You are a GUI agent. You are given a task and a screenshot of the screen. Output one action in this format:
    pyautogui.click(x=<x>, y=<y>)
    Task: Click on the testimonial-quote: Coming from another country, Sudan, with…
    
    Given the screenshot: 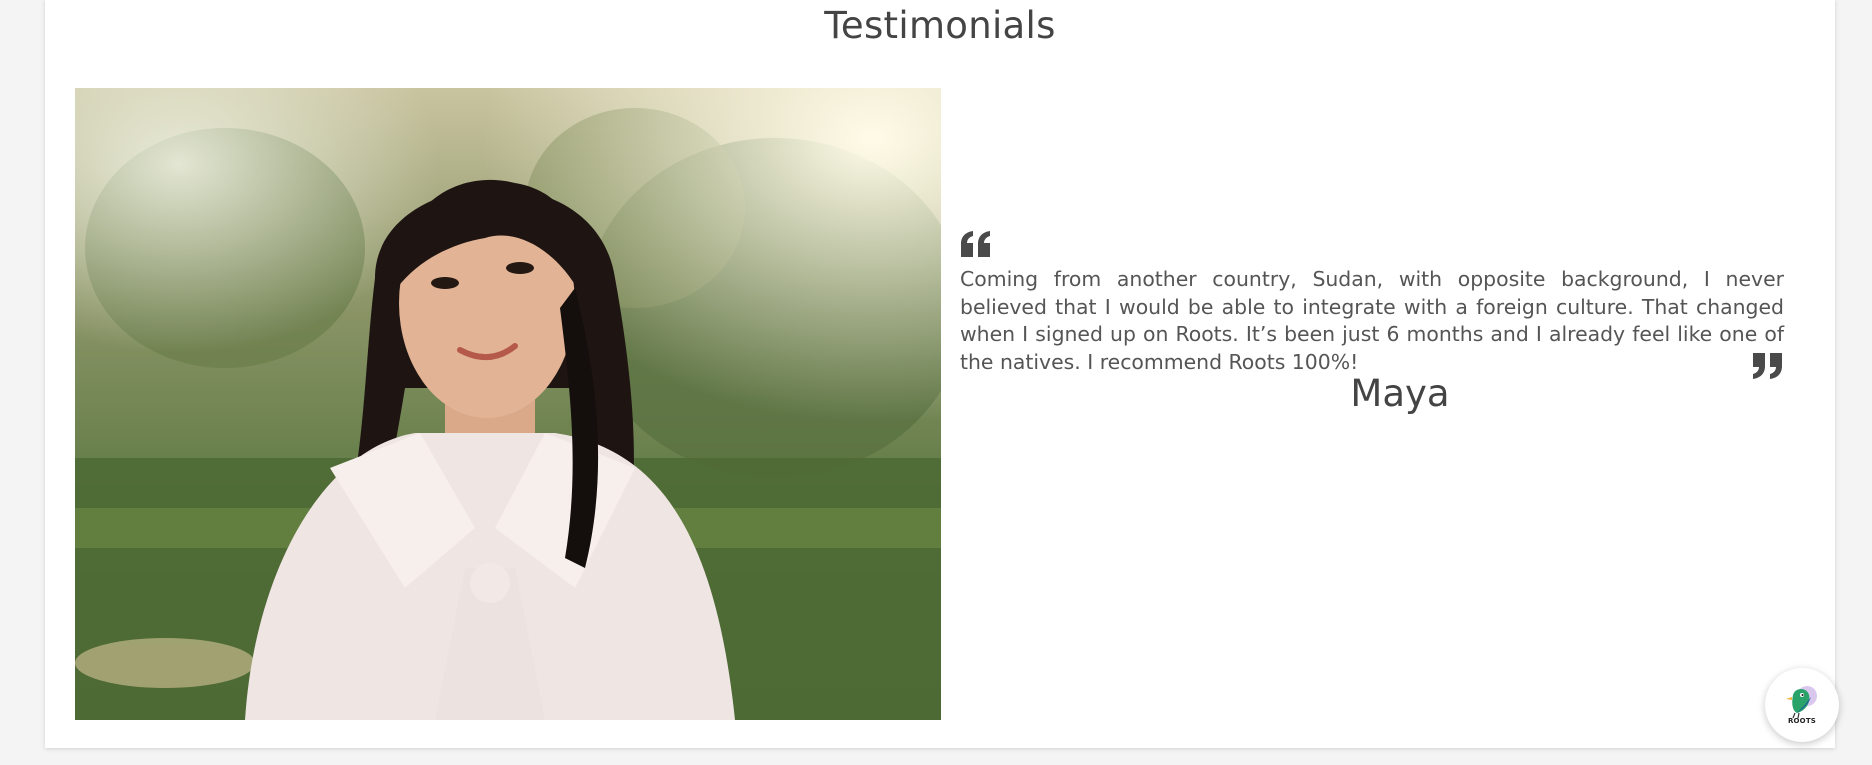 What is the action you would take?
    pyautogui.click(x=1372, y=320)
    